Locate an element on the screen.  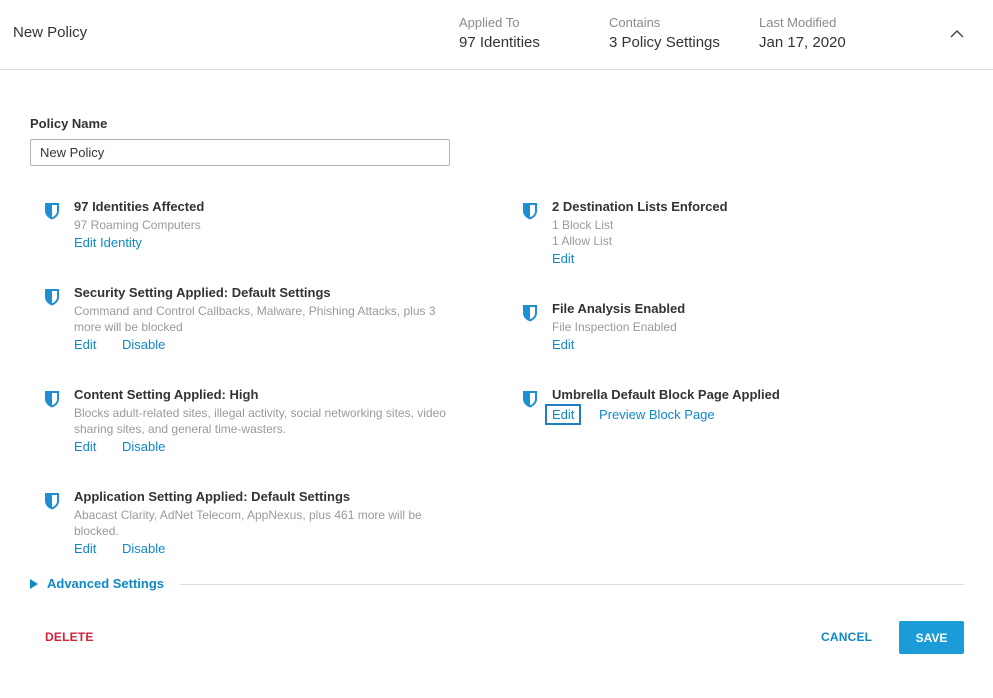
contains-meta: Contains 3 Policy Settings is located at coordinates (664, 33).